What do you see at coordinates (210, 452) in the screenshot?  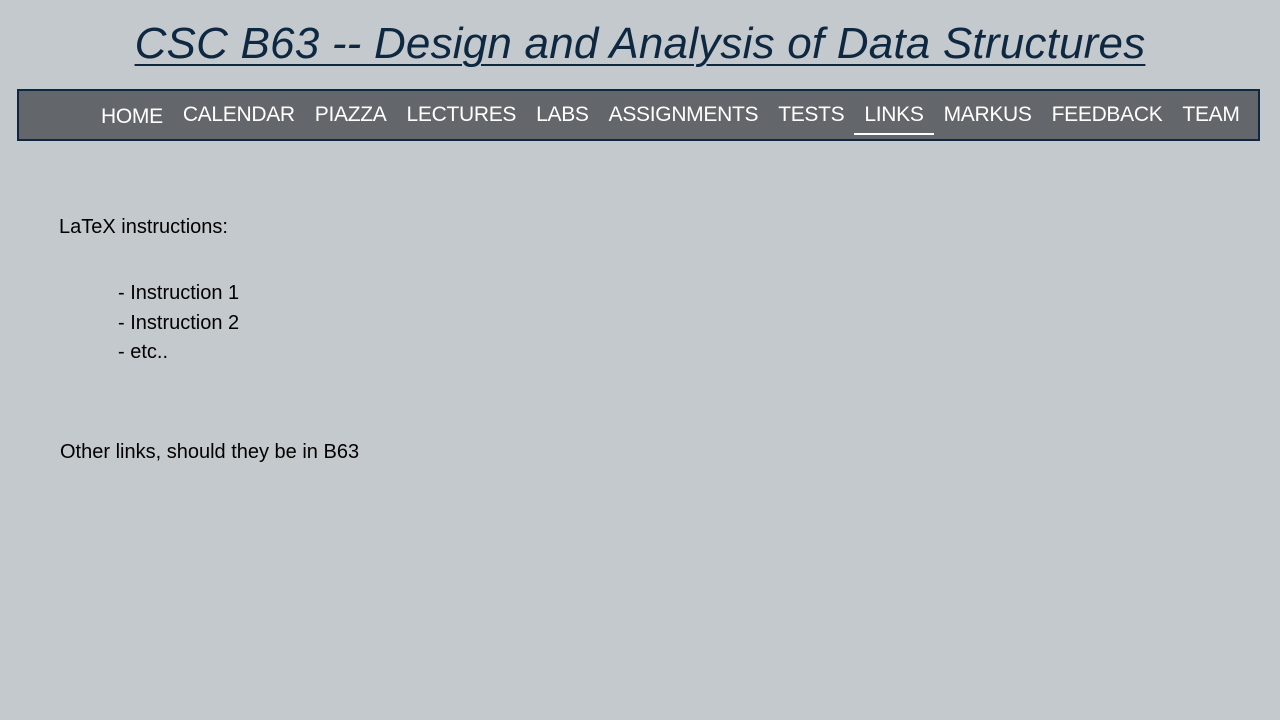 I see `other-links-text: Other links, should they be in B63` at bounding box center [210, 452].